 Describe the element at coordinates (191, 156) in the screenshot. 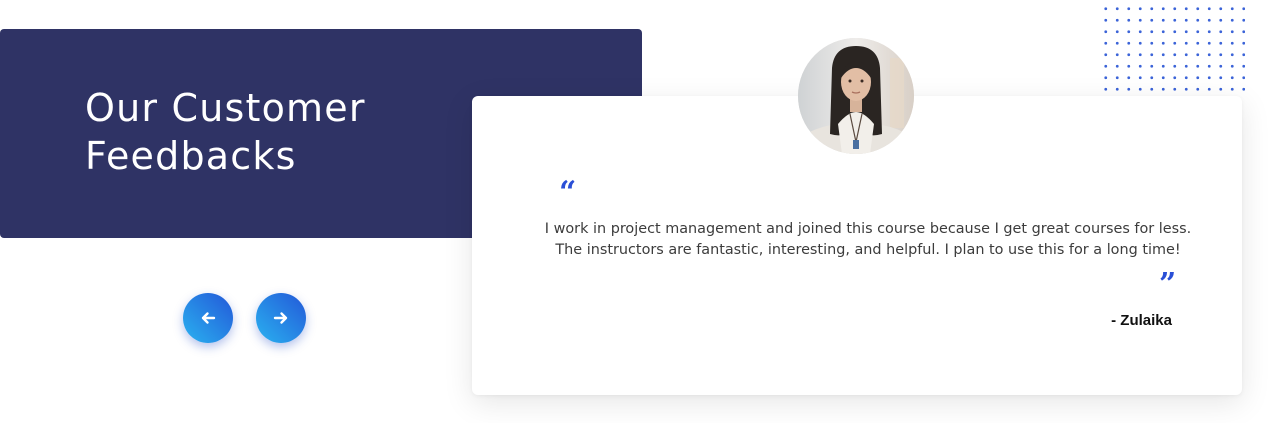

I see `section-title-line-2: Feedbacks` at that location.